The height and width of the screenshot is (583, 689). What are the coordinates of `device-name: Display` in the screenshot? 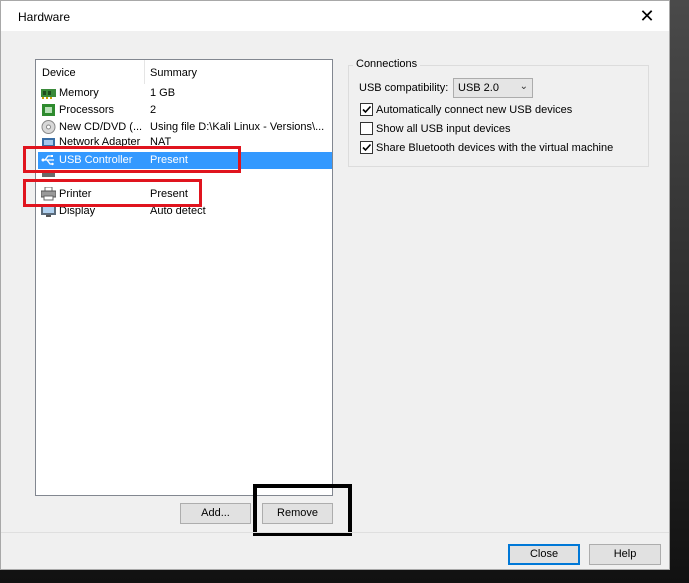 It's located at (77, 211).